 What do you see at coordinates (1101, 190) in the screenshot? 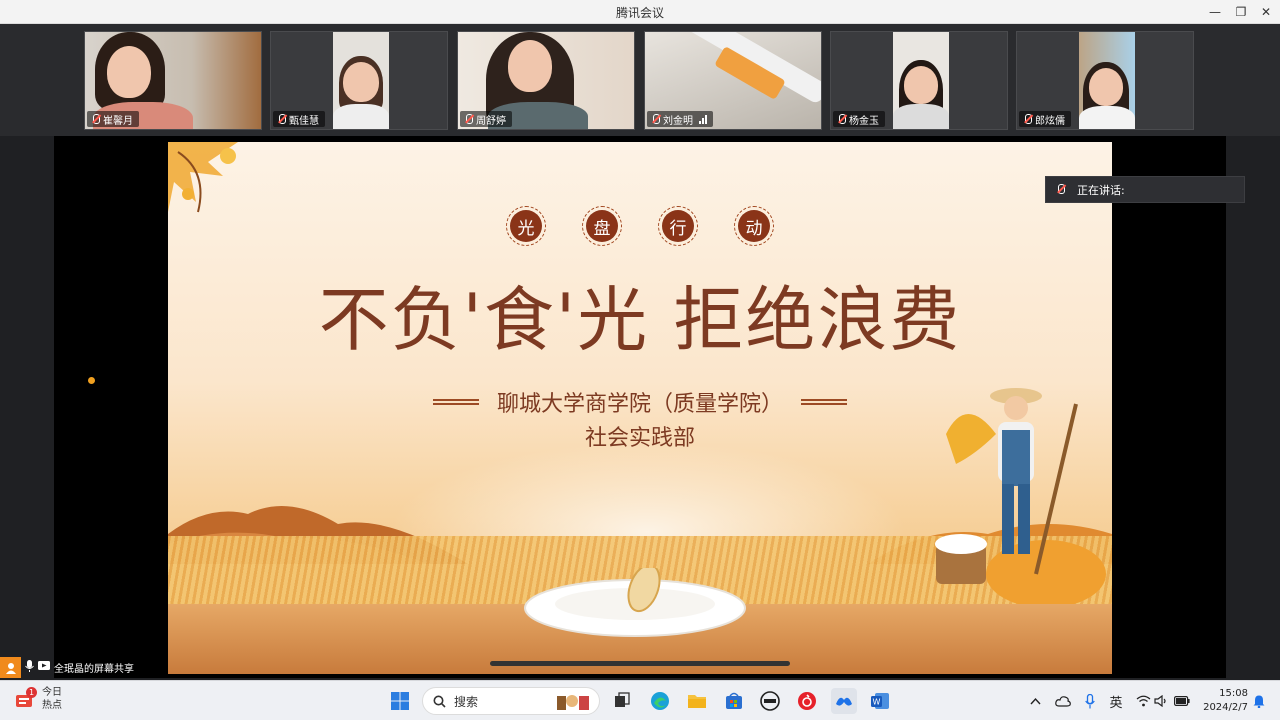
I see `speaking-label: 正在讲话:` at bounding box center [1101, 190].